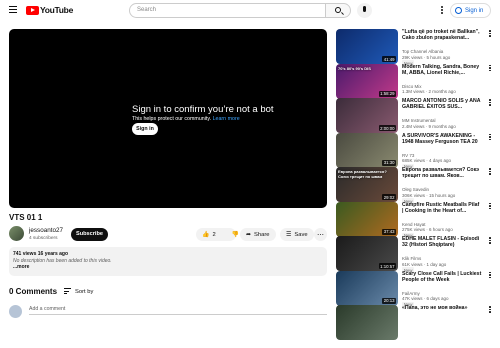 The height and width of the screenshot is (348, 500). I want to click on duration-badge: 20:13, so click(389, 300).